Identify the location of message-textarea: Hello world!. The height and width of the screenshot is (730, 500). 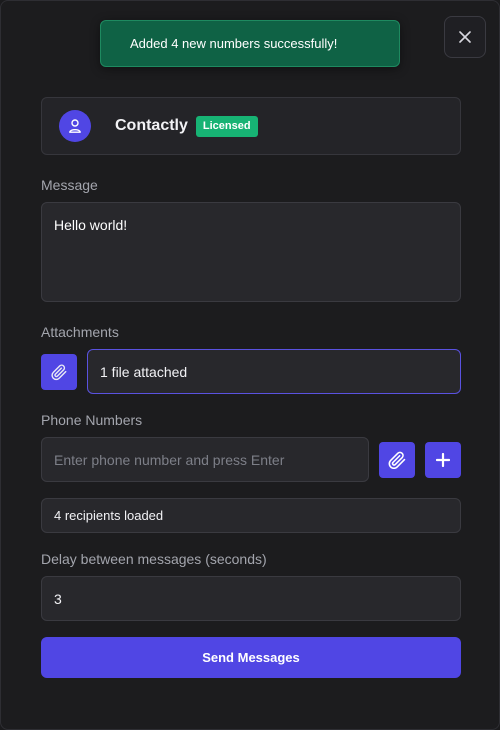
(251, 252).